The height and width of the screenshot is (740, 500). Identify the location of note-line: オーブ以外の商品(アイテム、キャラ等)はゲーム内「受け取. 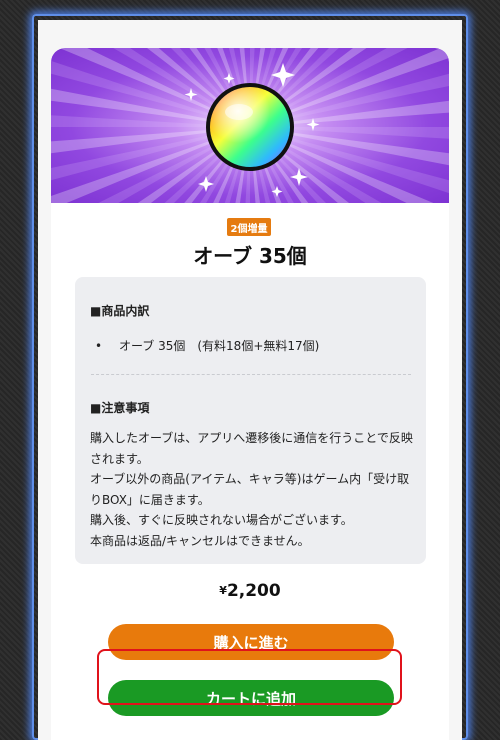
(250, 479).